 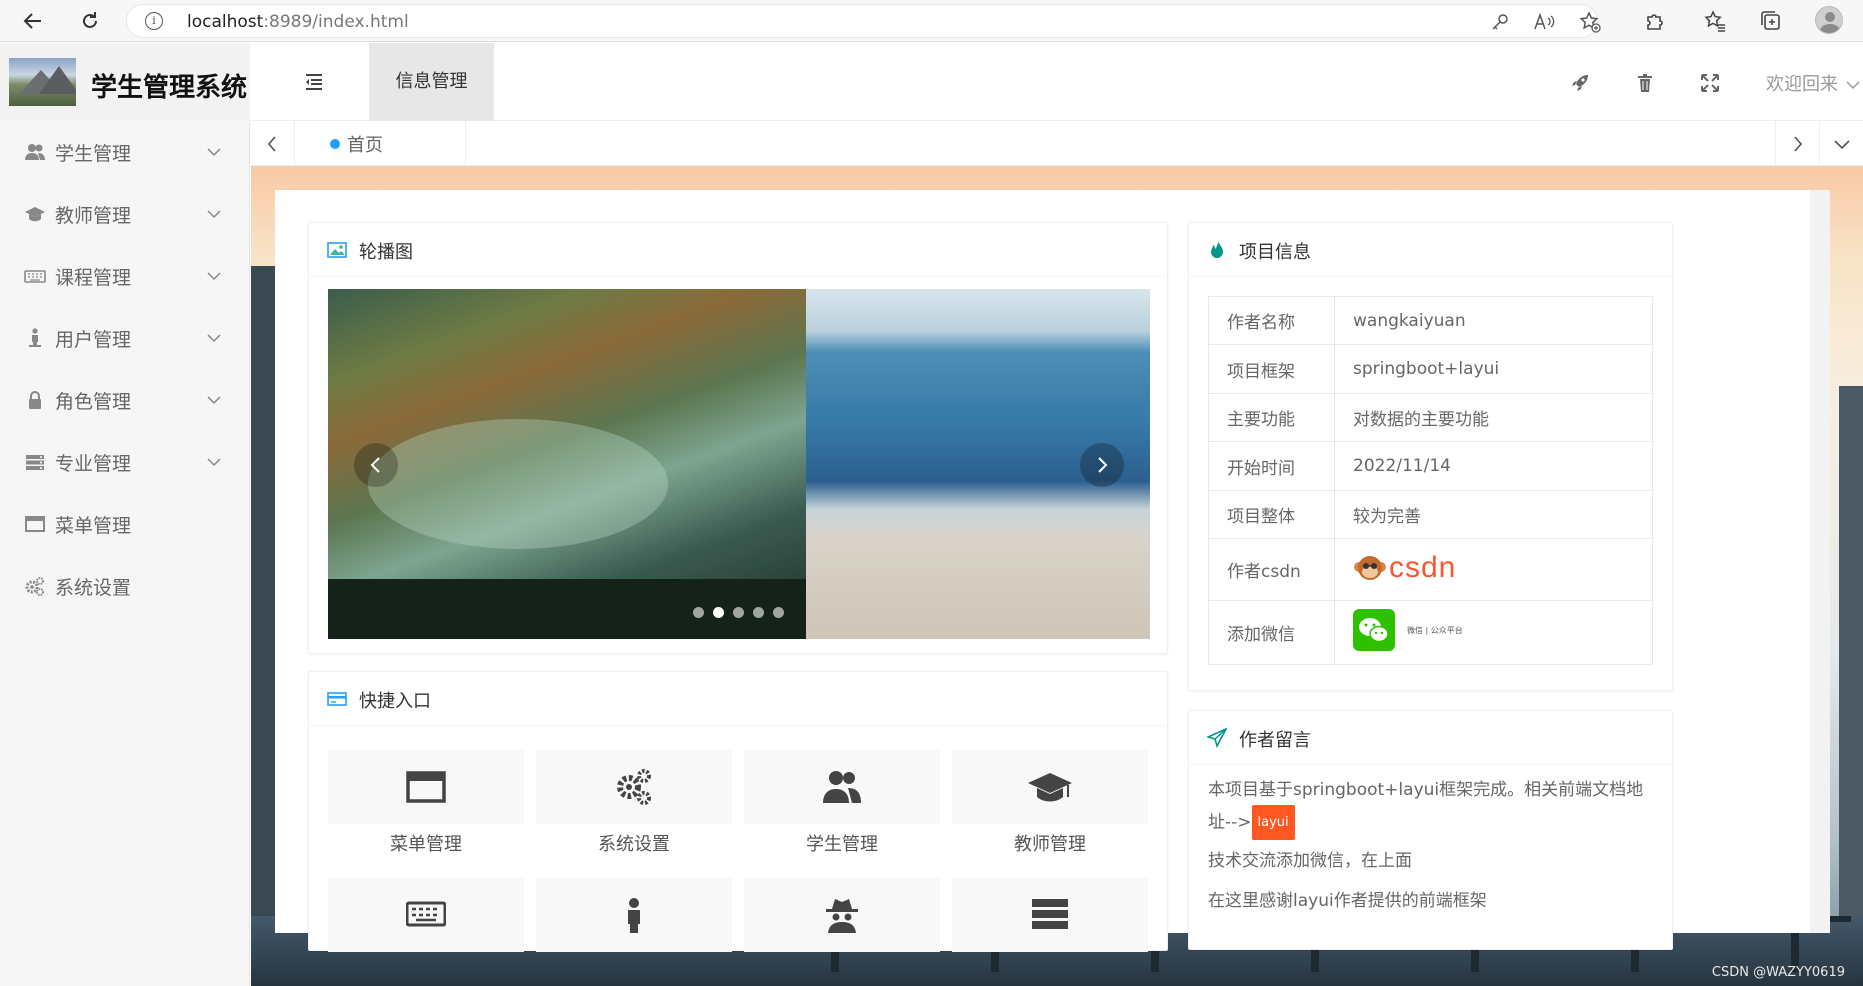 I want to click on chevron-right-icon, so click(x=1798, y=144).